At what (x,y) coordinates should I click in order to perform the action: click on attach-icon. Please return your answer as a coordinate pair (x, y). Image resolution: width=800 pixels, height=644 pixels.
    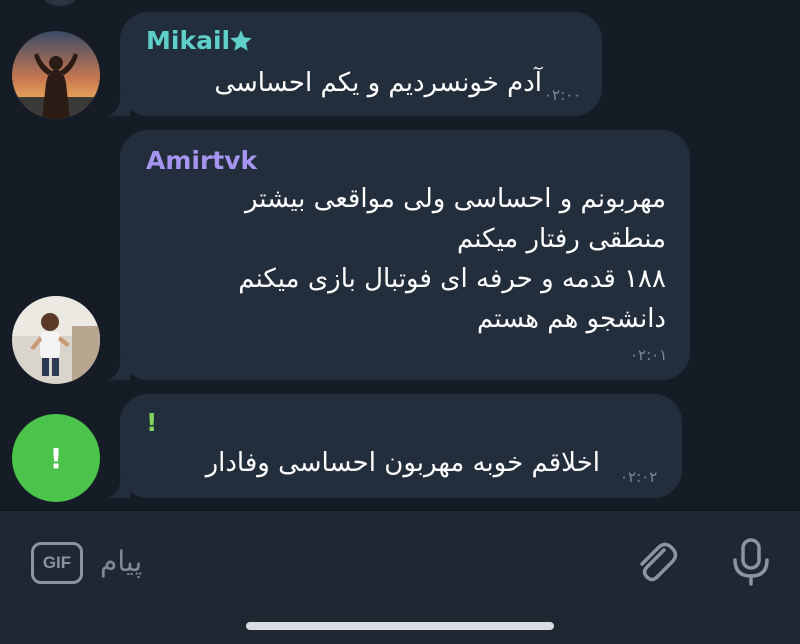
    Looking at the image, I should click on (656, 564).